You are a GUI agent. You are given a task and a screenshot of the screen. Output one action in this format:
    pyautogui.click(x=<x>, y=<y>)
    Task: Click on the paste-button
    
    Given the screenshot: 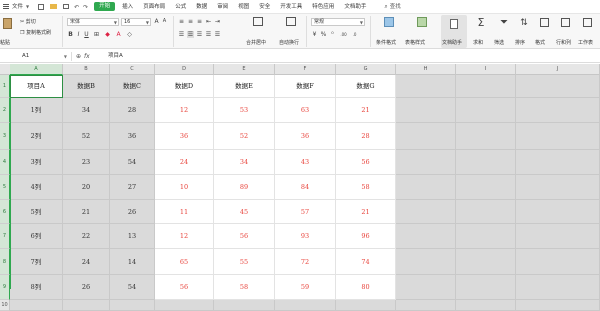 What is the action you would take?
    pyautogui.click(x=7, y=24)
    